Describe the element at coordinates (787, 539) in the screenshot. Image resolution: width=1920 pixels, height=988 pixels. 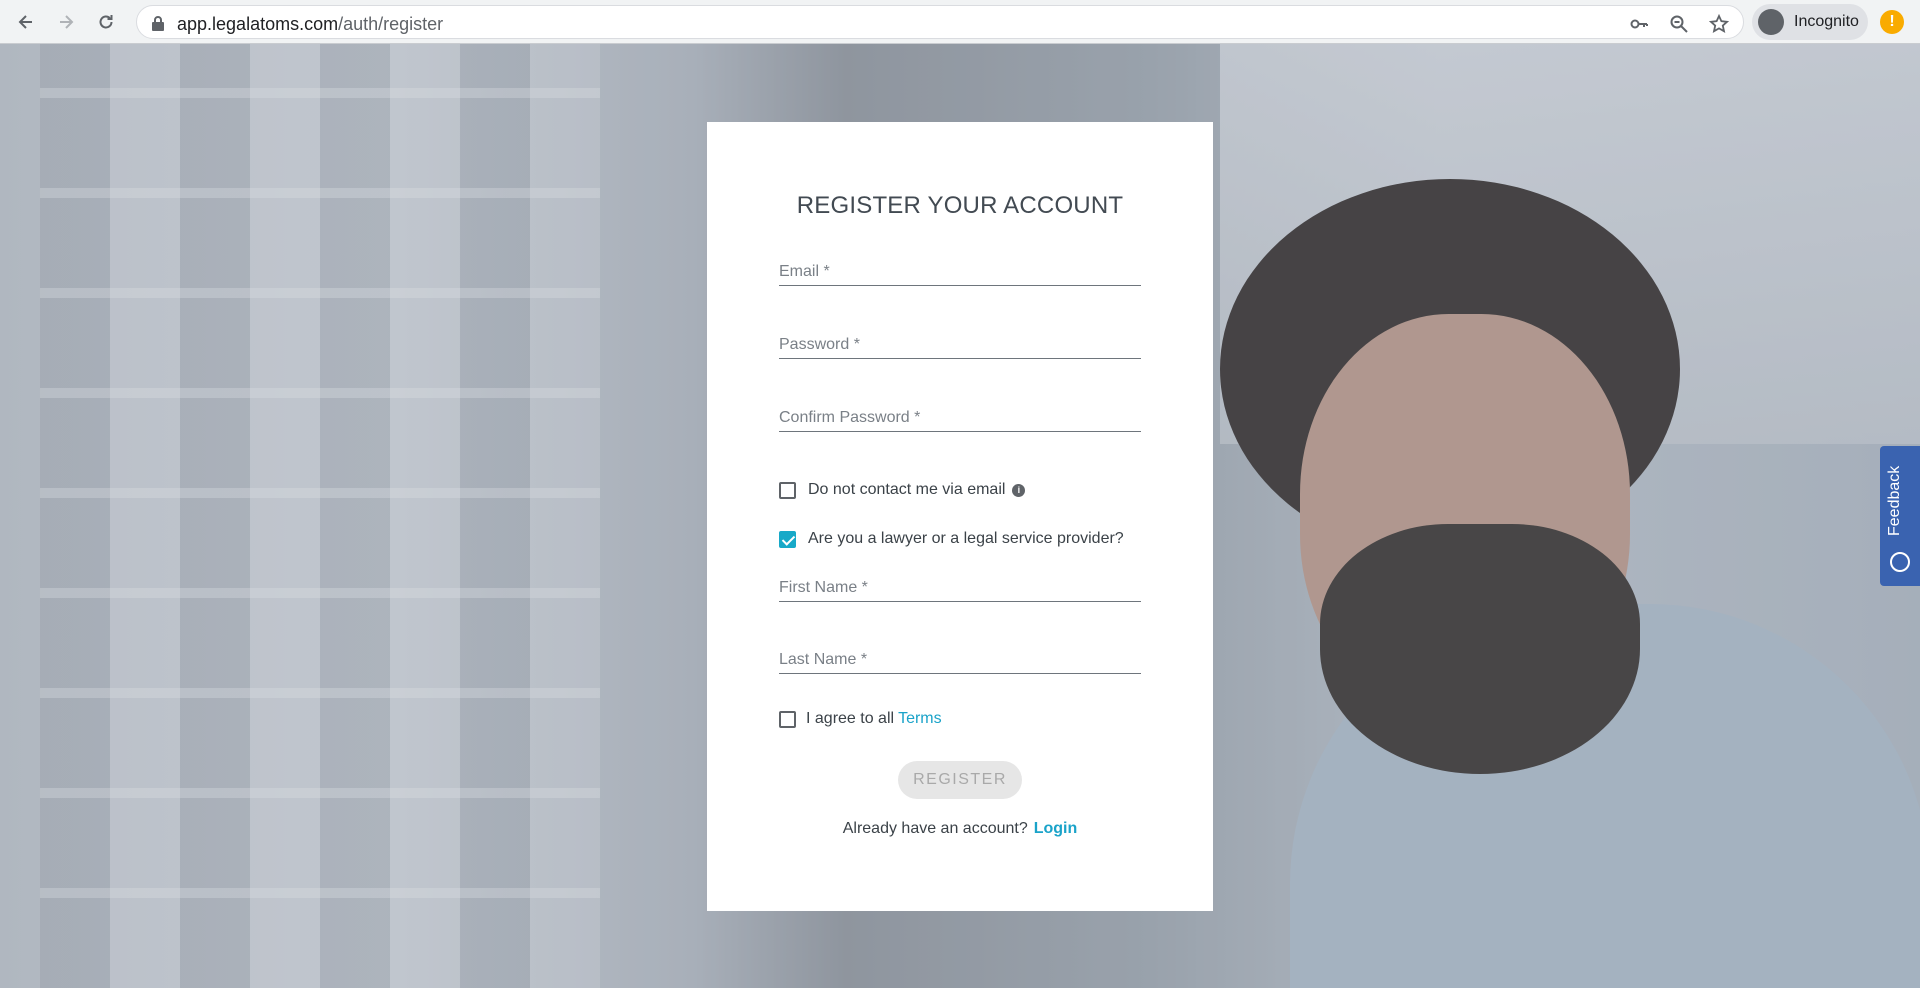
I see `lawyer-checkbox` at that location.